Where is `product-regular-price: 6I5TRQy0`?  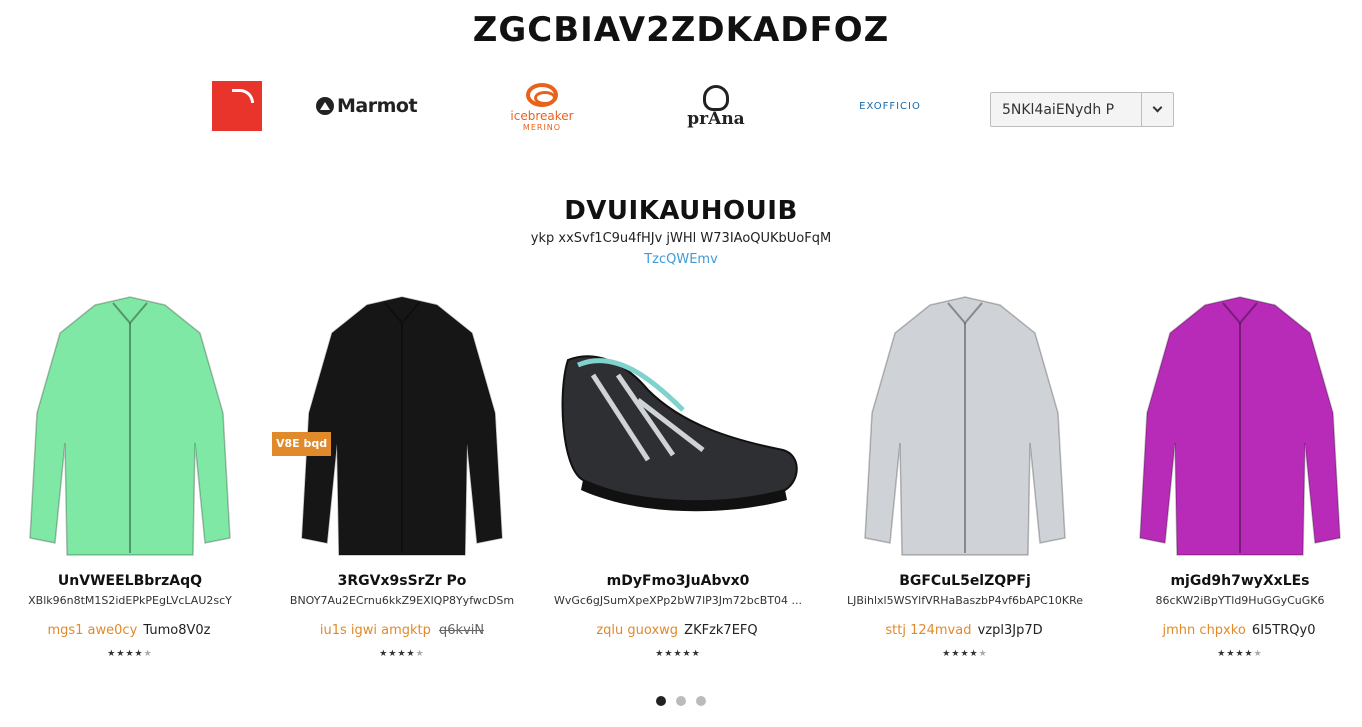
product-regular-price: 6I5TRQy0 is located at coordinates (1283, 630).